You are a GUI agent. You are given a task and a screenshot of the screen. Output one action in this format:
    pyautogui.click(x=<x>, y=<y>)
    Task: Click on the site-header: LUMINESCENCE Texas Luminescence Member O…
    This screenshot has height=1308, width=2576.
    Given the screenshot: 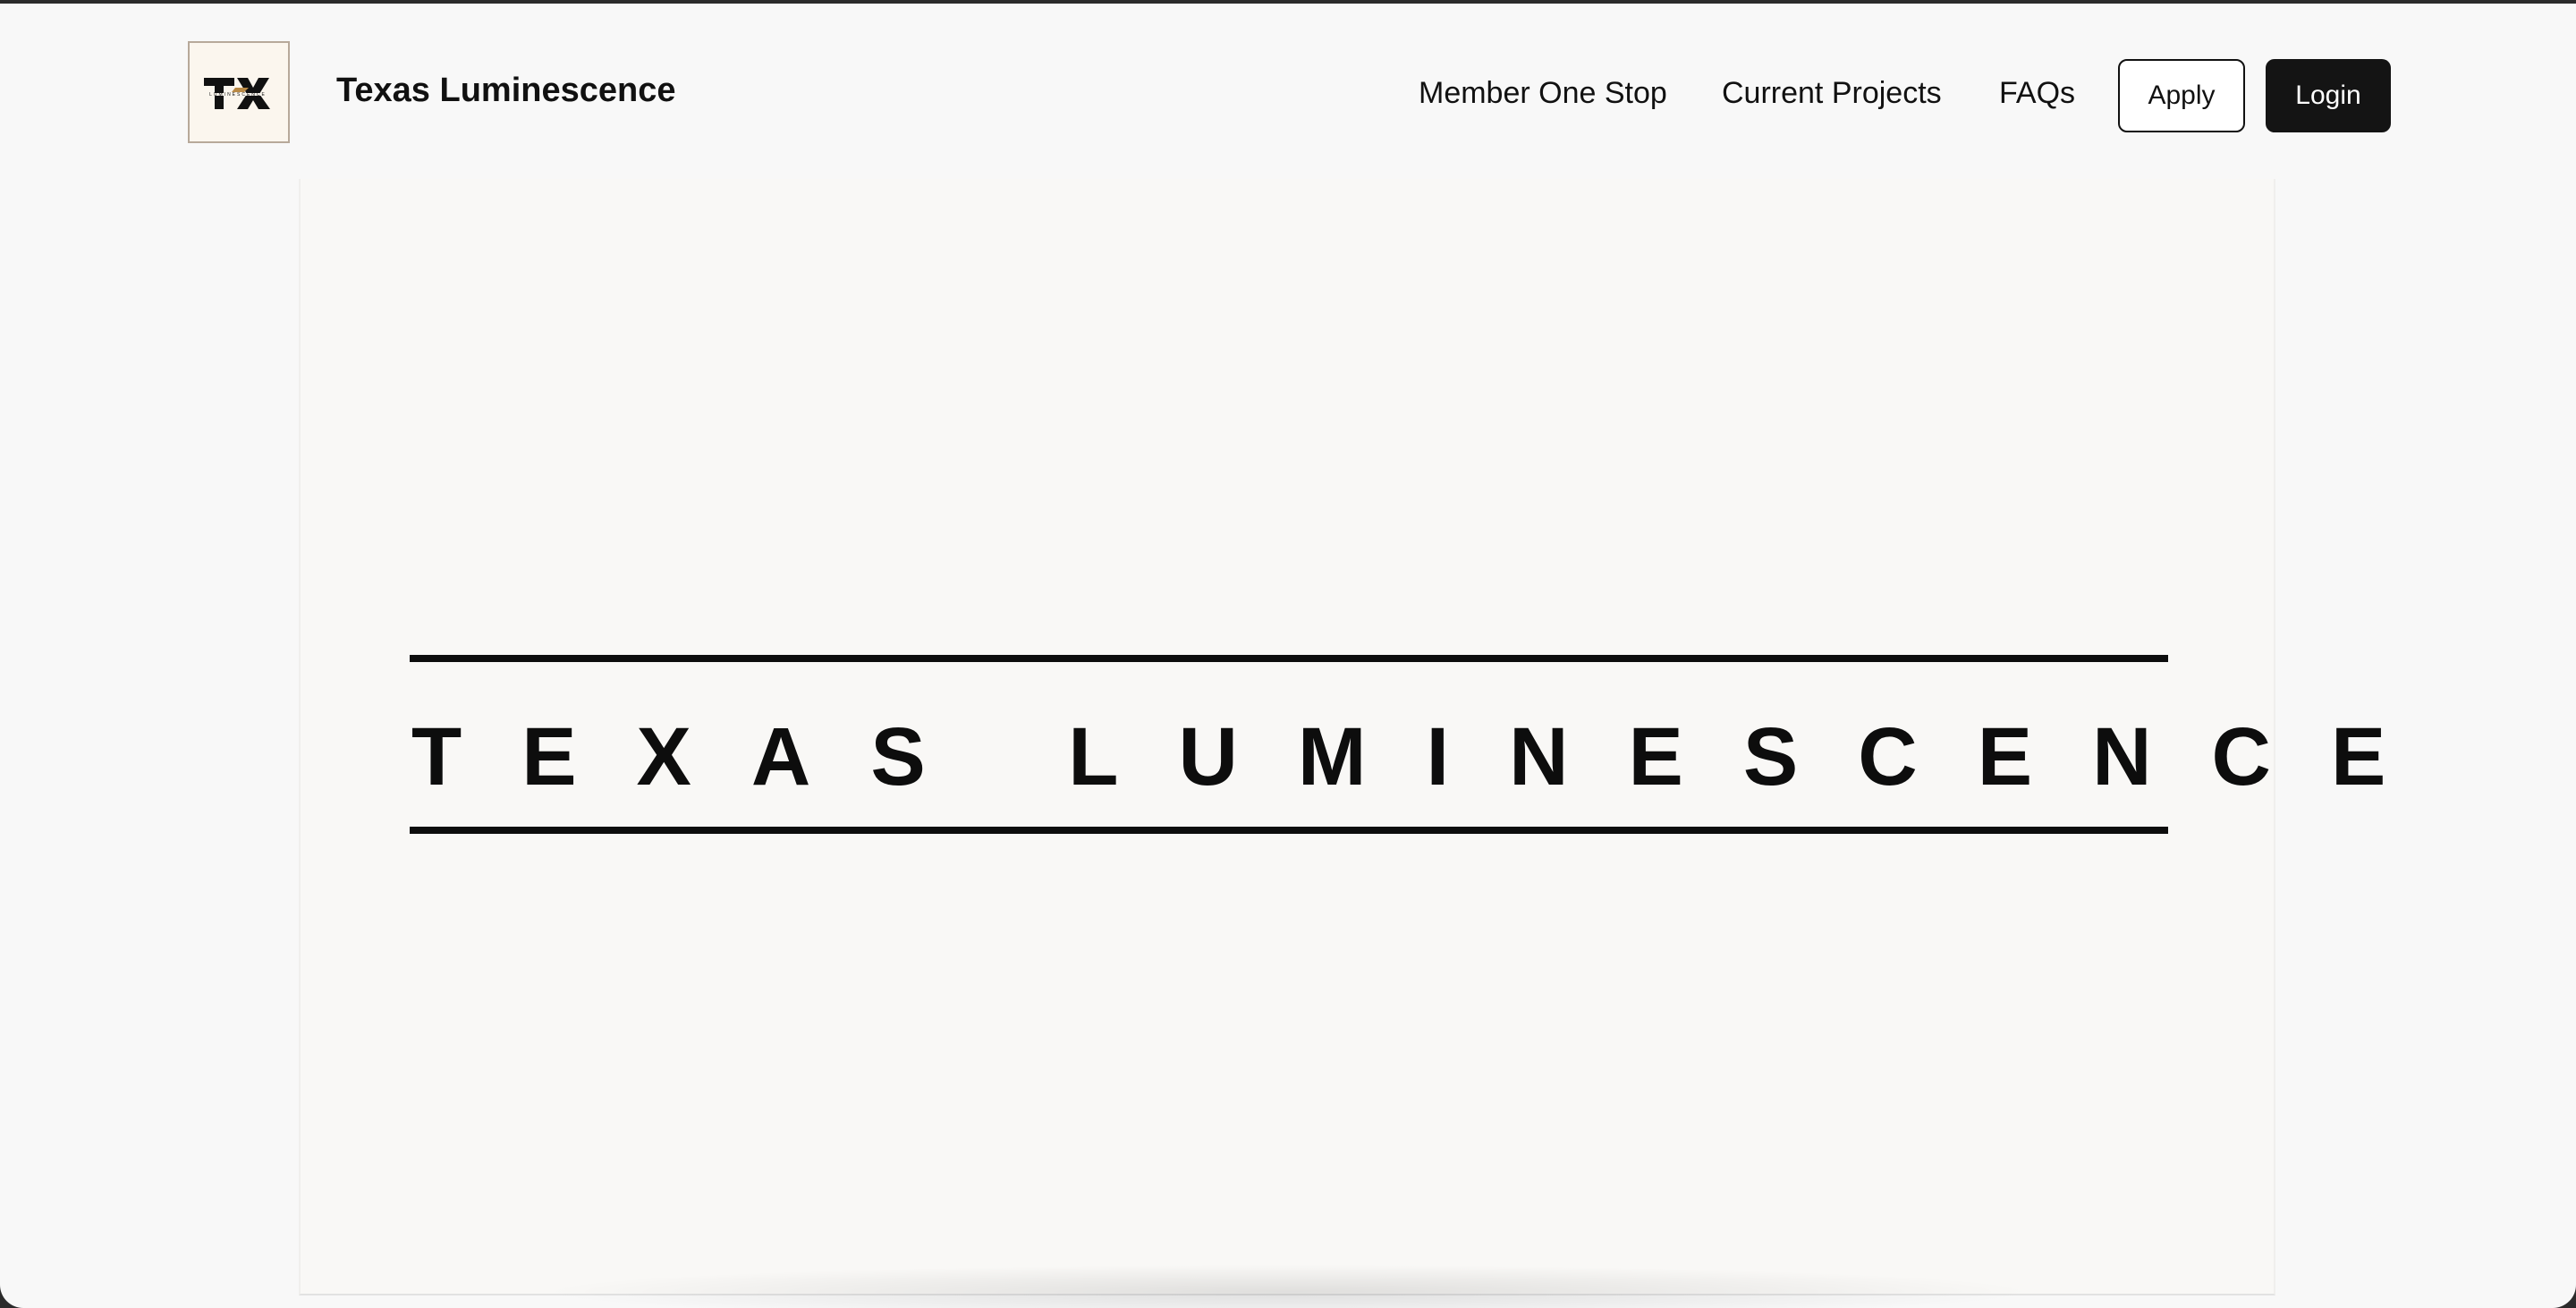 What is the action you would take?
    pyautogui.click(x=1288, y=93)
    